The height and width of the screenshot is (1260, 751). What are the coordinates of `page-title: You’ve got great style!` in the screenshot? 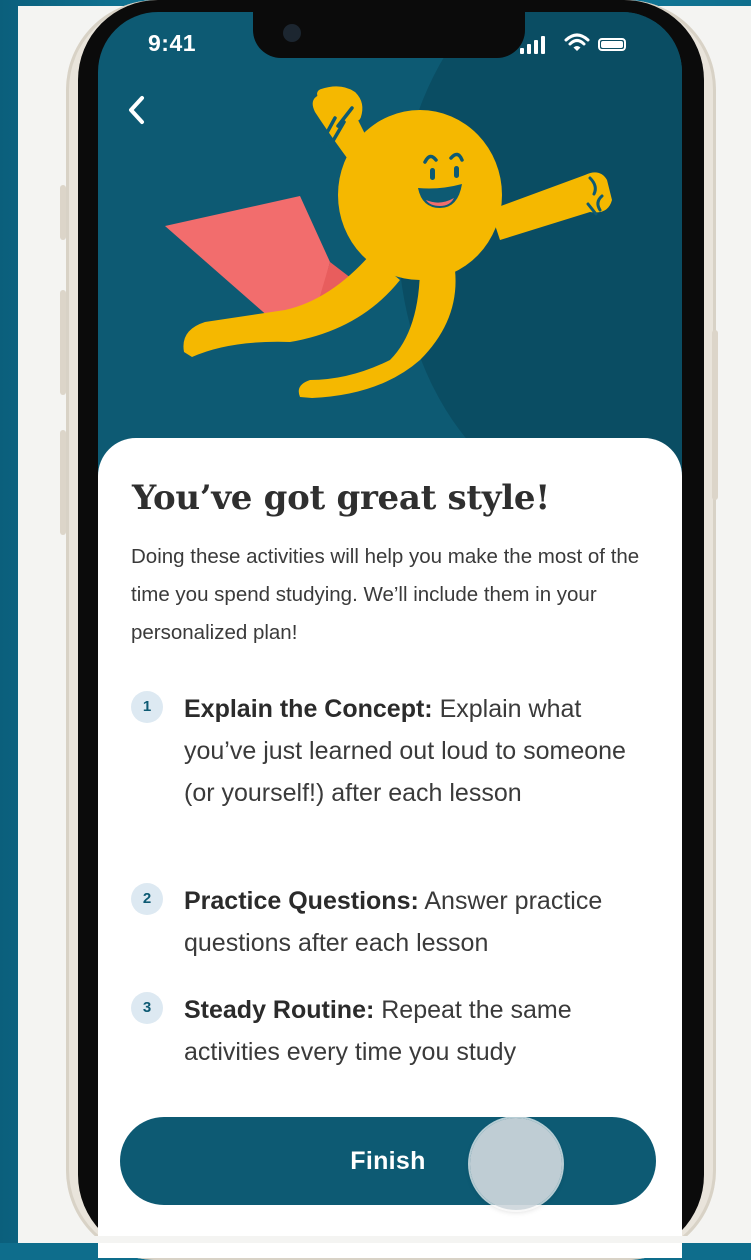 It's located at (341, 498).